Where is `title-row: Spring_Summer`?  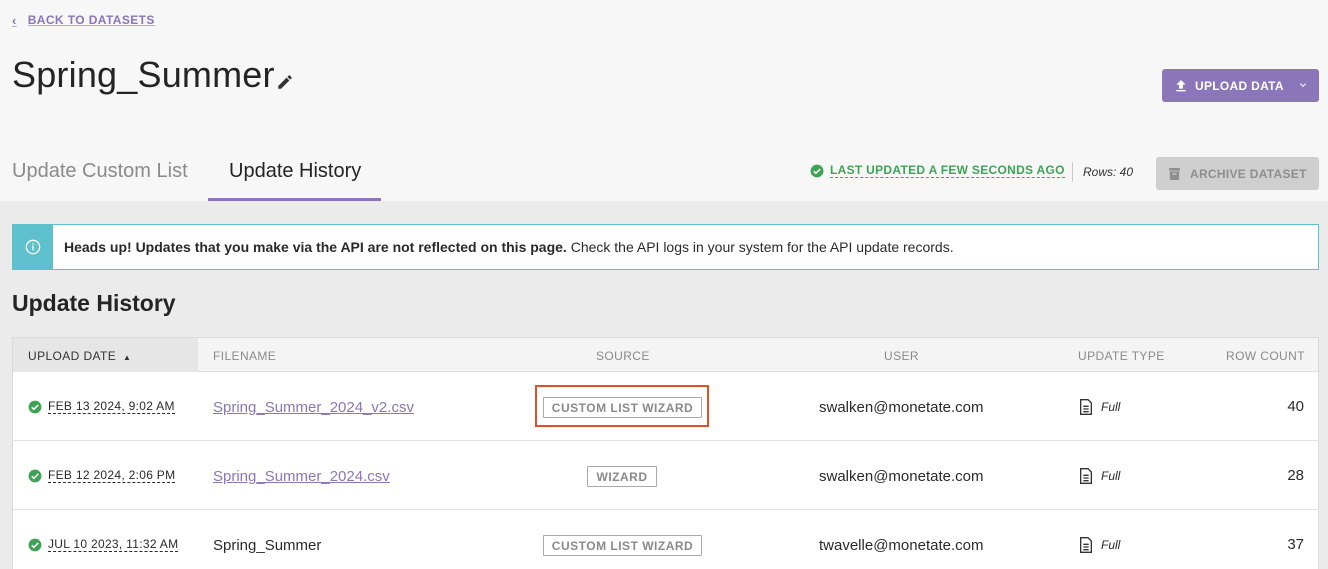
title-row: Spring_Summer is located at coordinates (153, 75).